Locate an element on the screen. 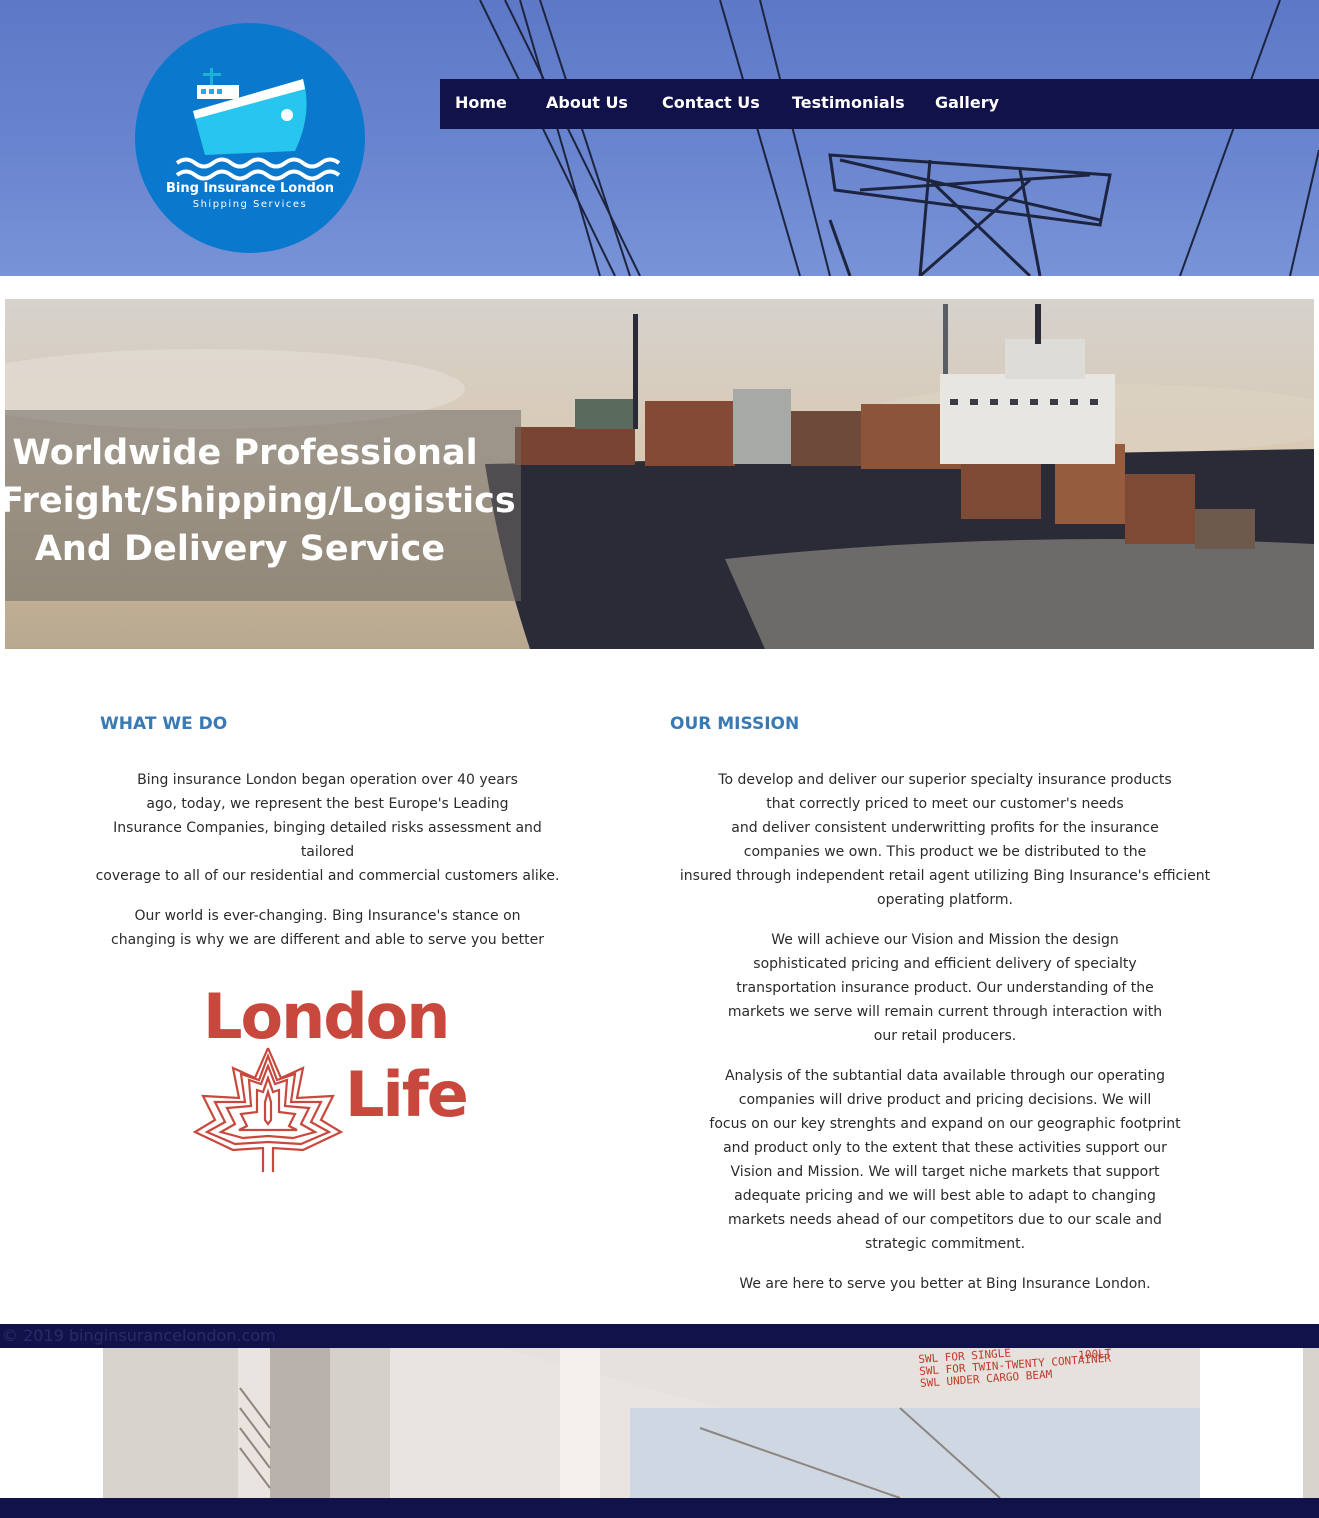  copyright-text: © 2019 binginsurancelondon.com is located at coordinates (139, 1335).